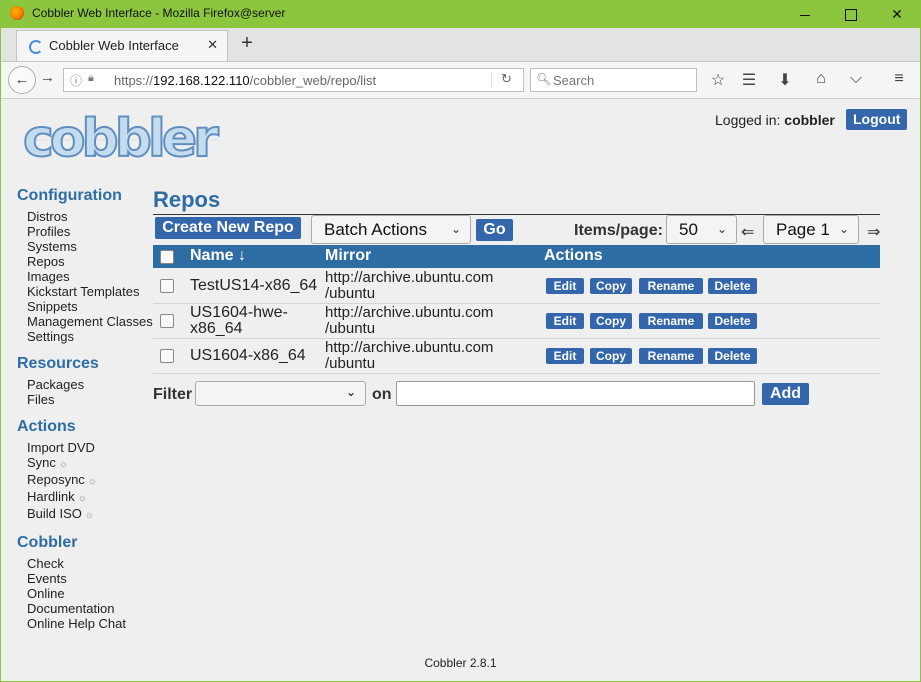  What do you see at coordinates (36, 47) in the screenshot?
I see `loading-icon` at bounding box center [36, 47].